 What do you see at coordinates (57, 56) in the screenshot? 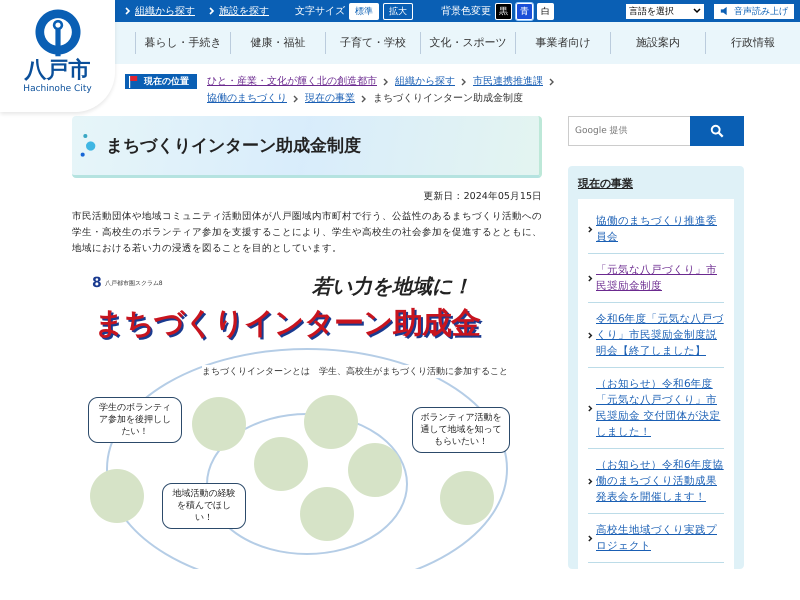
I see `city-logo: 八戸市 Hachinohe City` at bounding box center [57, 56].